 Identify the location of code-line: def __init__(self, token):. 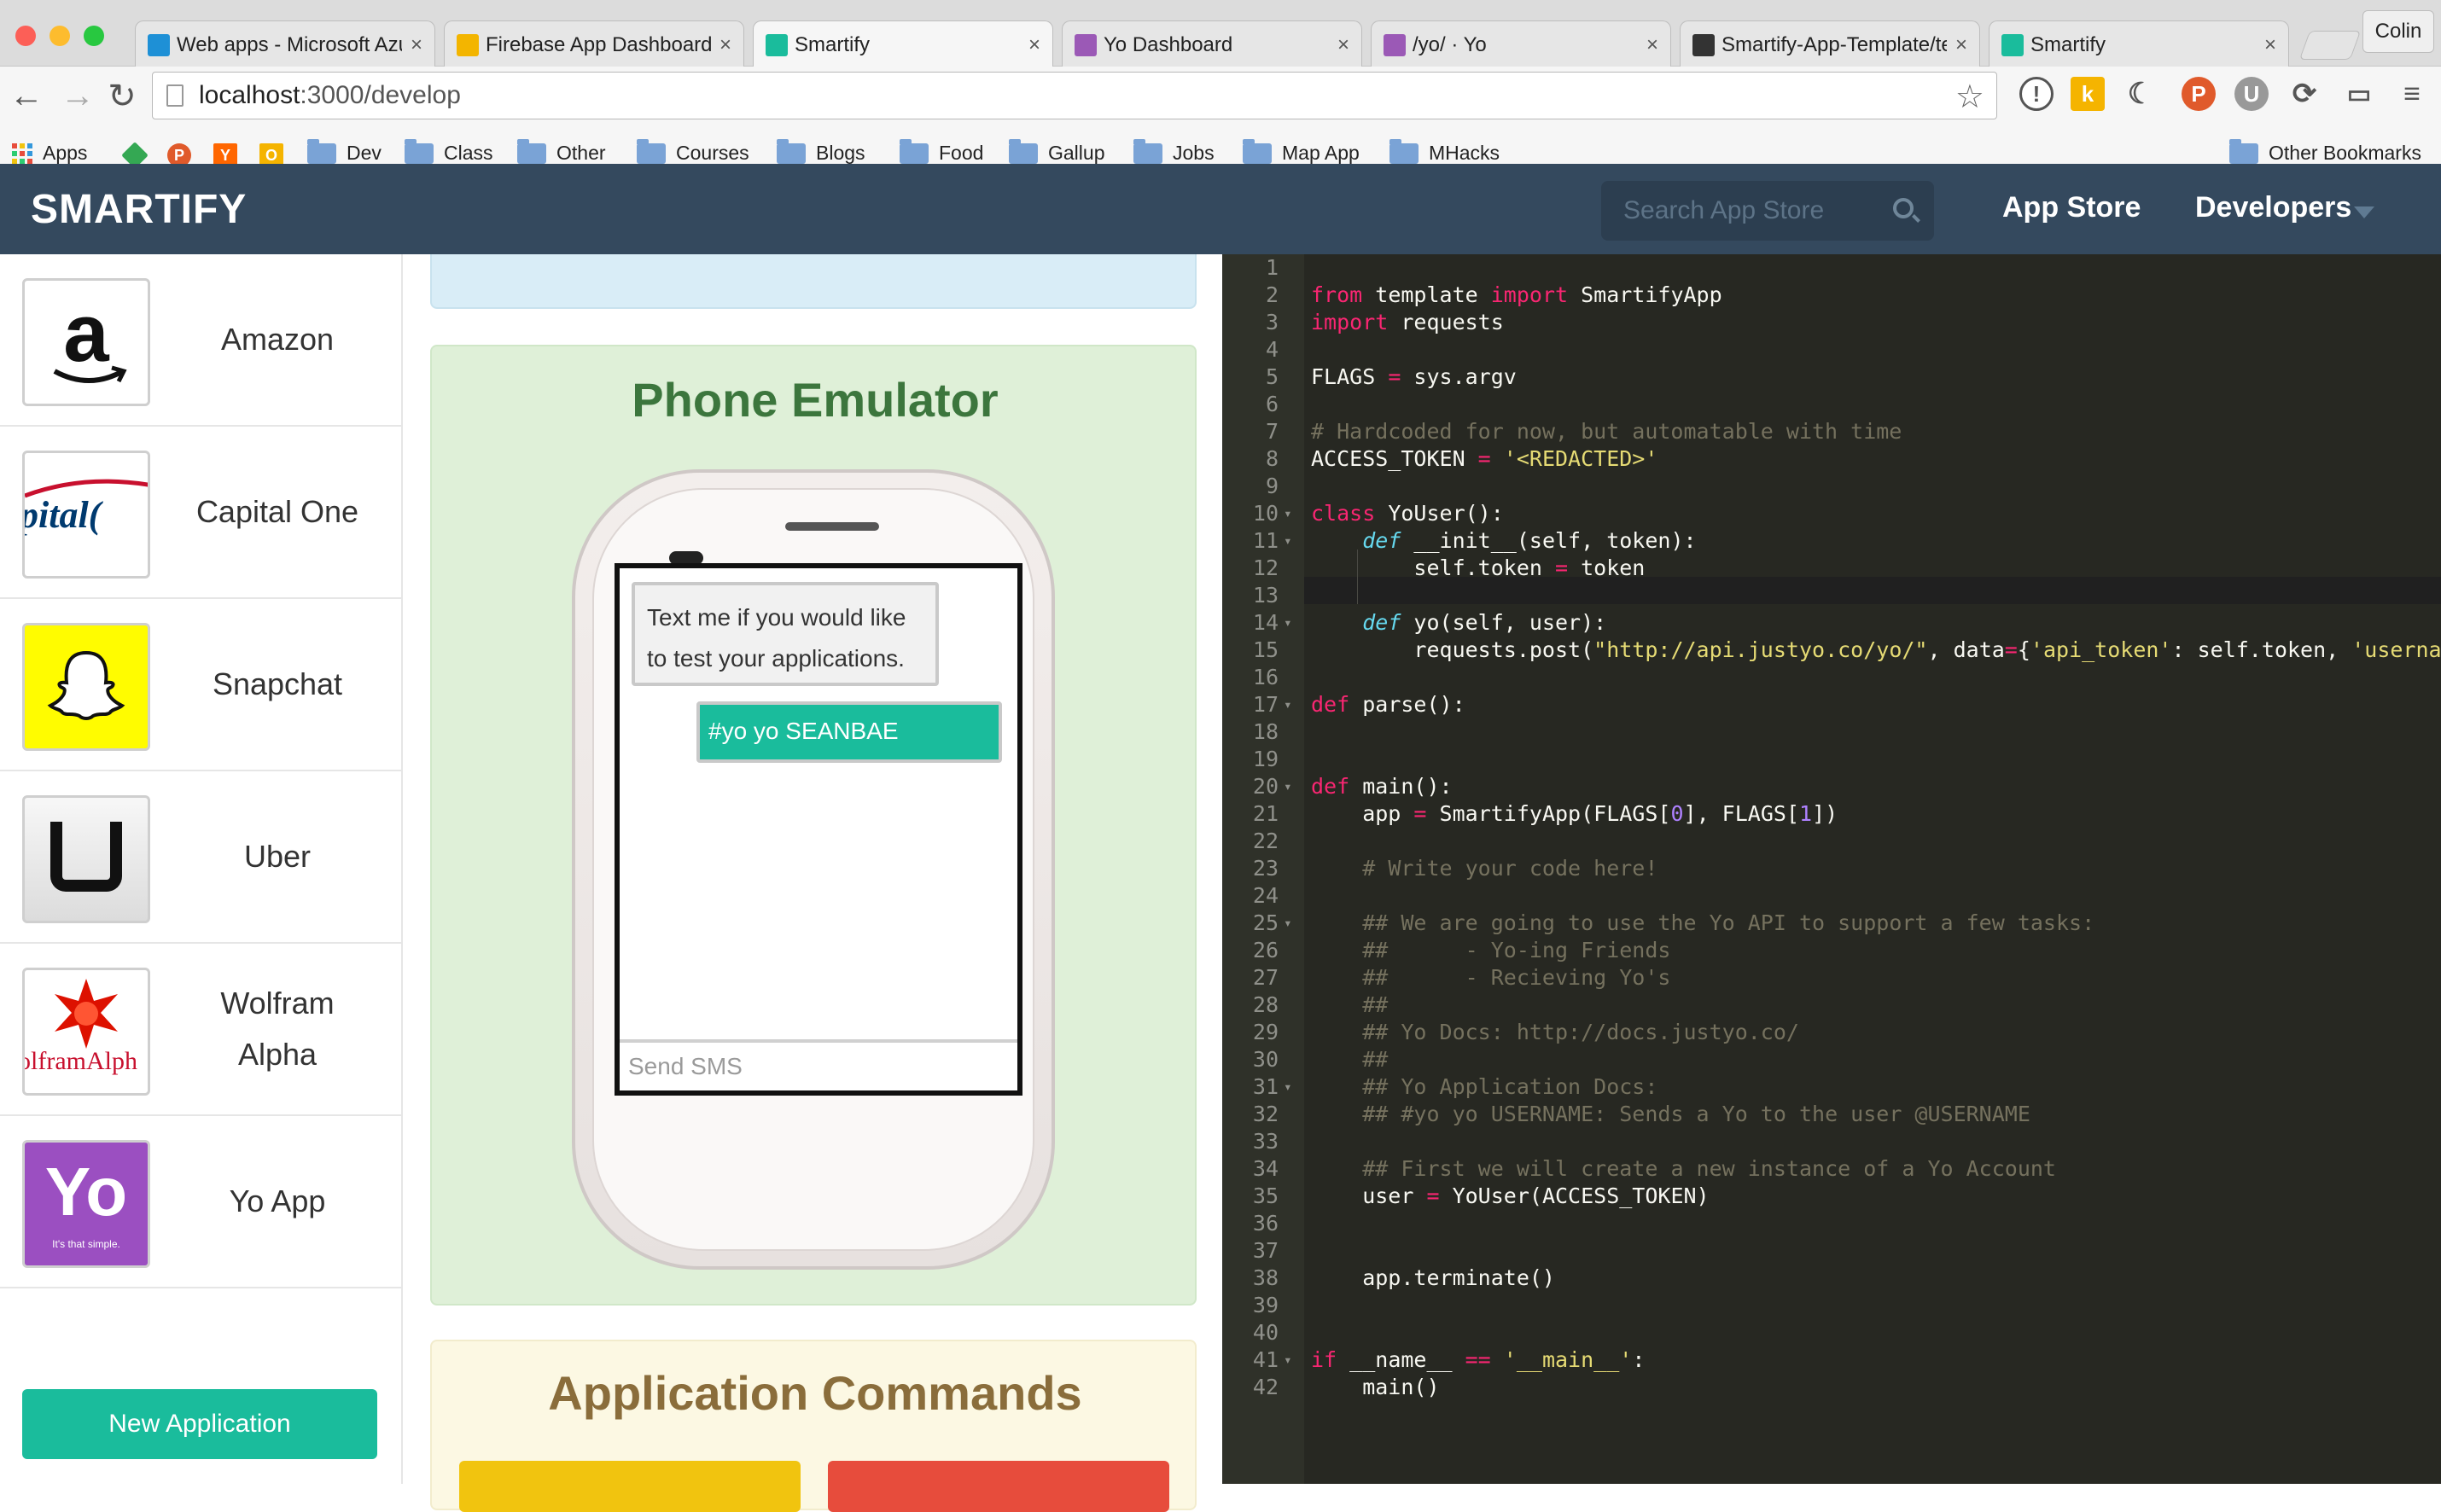
(1503, 541).